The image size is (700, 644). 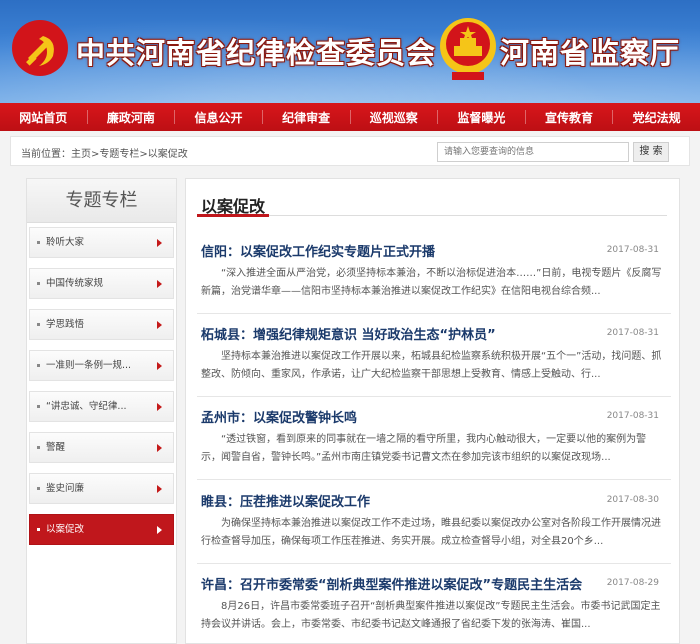 I want to click on banner-title-commission: 中共河南省纪律检查委员会, so click(x=256, y=53).